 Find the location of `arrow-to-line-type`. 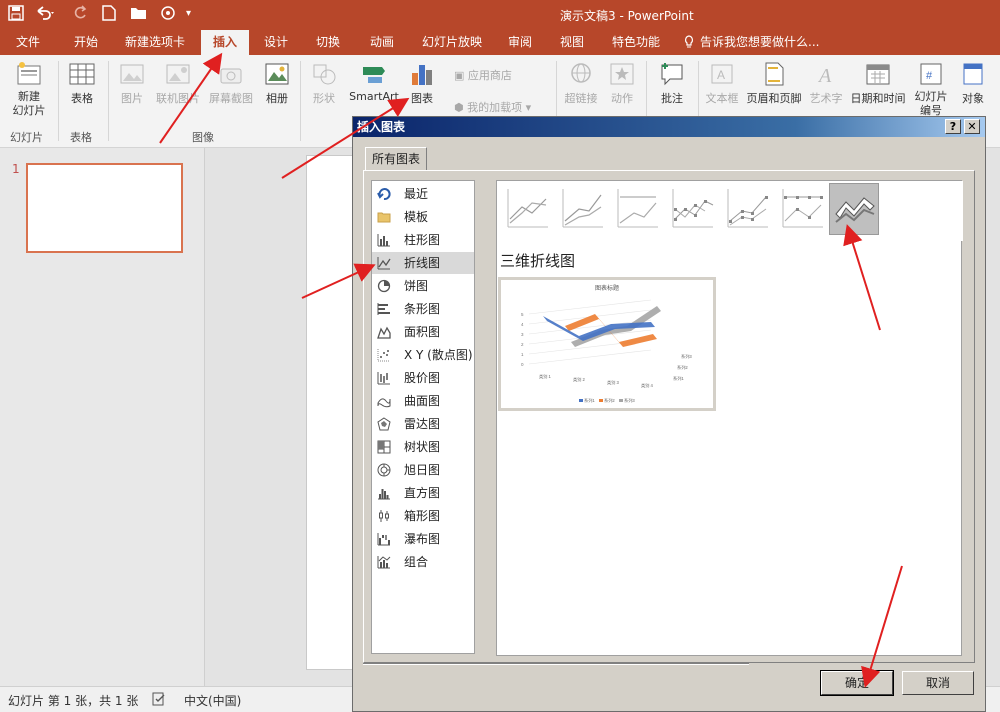

arrow-to-line-type is located at coordinates (338, 281).